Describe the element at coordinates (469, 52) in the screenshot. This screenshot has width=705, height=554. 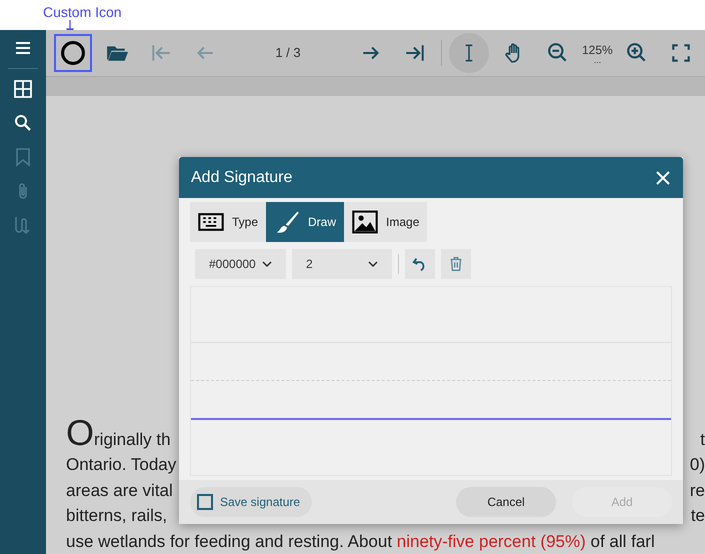
I see `text-cursor-icon` at that location.